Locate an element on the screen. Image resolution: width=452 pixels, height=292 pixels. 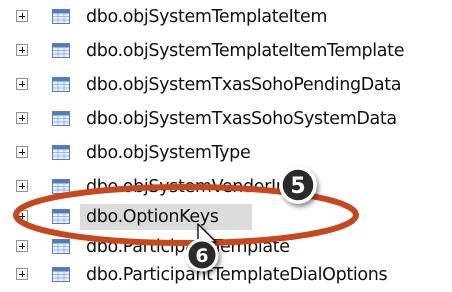
tree-item-label: dbo.ParticipantTemplate is located at coordinates (188, 247).